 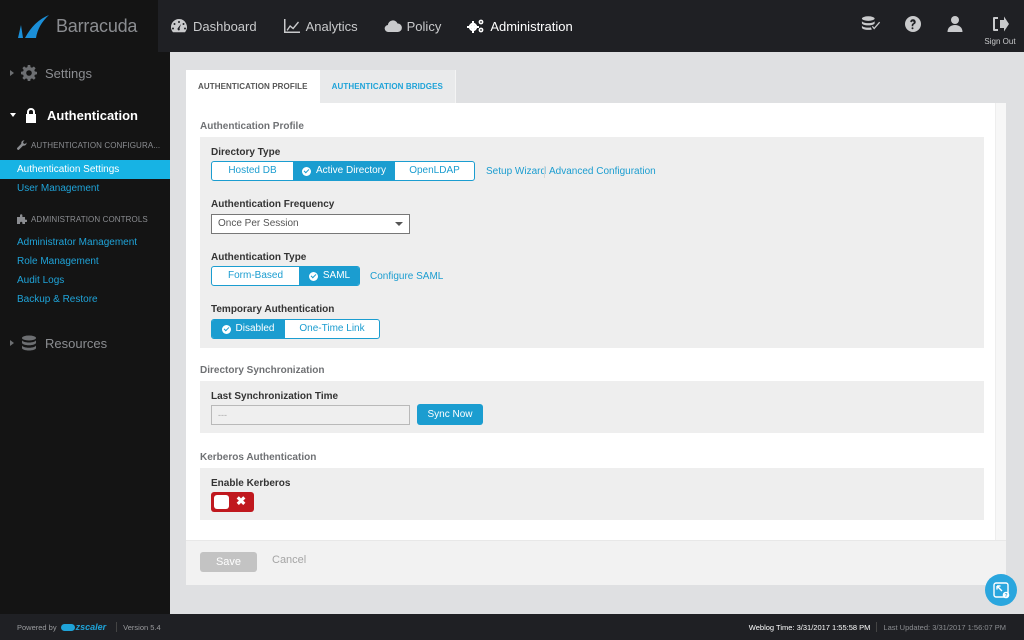 What do you see at coordinates (85, 219) in the screenshot?
I see `admin-controls-header: ADMINISTRATION CONTROLS` at bounding box center [85, 219].